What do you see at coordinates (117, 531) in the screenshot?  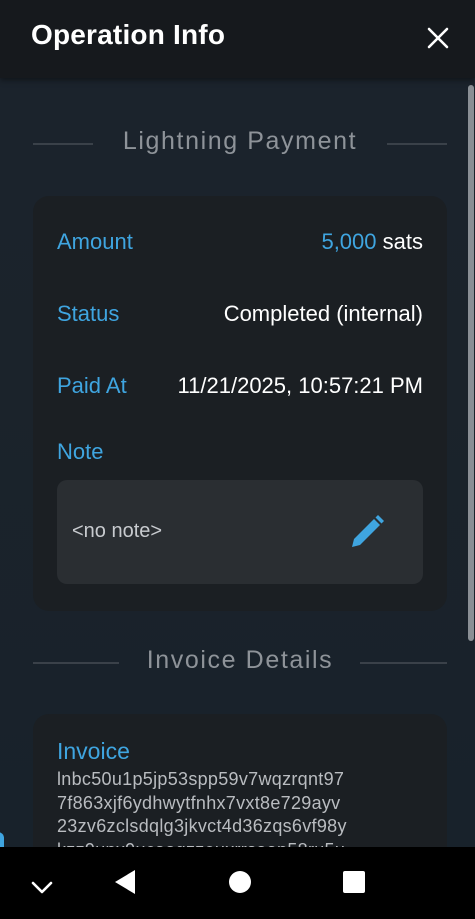 I see `note-text: <no note>` at bounding box center [117, 531].